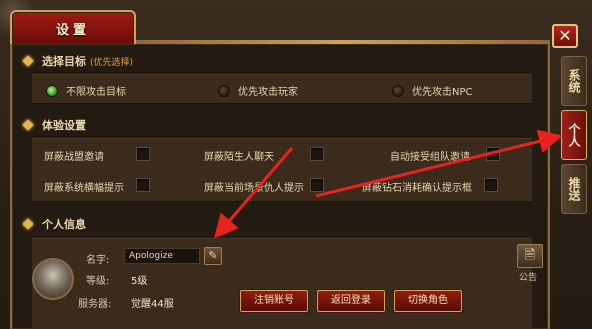  What do you see at coordinates (430, 157) in the screenshot?
I see `checkbox-label-auto-team: 自动接受组队邀请` at bounding box center [430, 157].